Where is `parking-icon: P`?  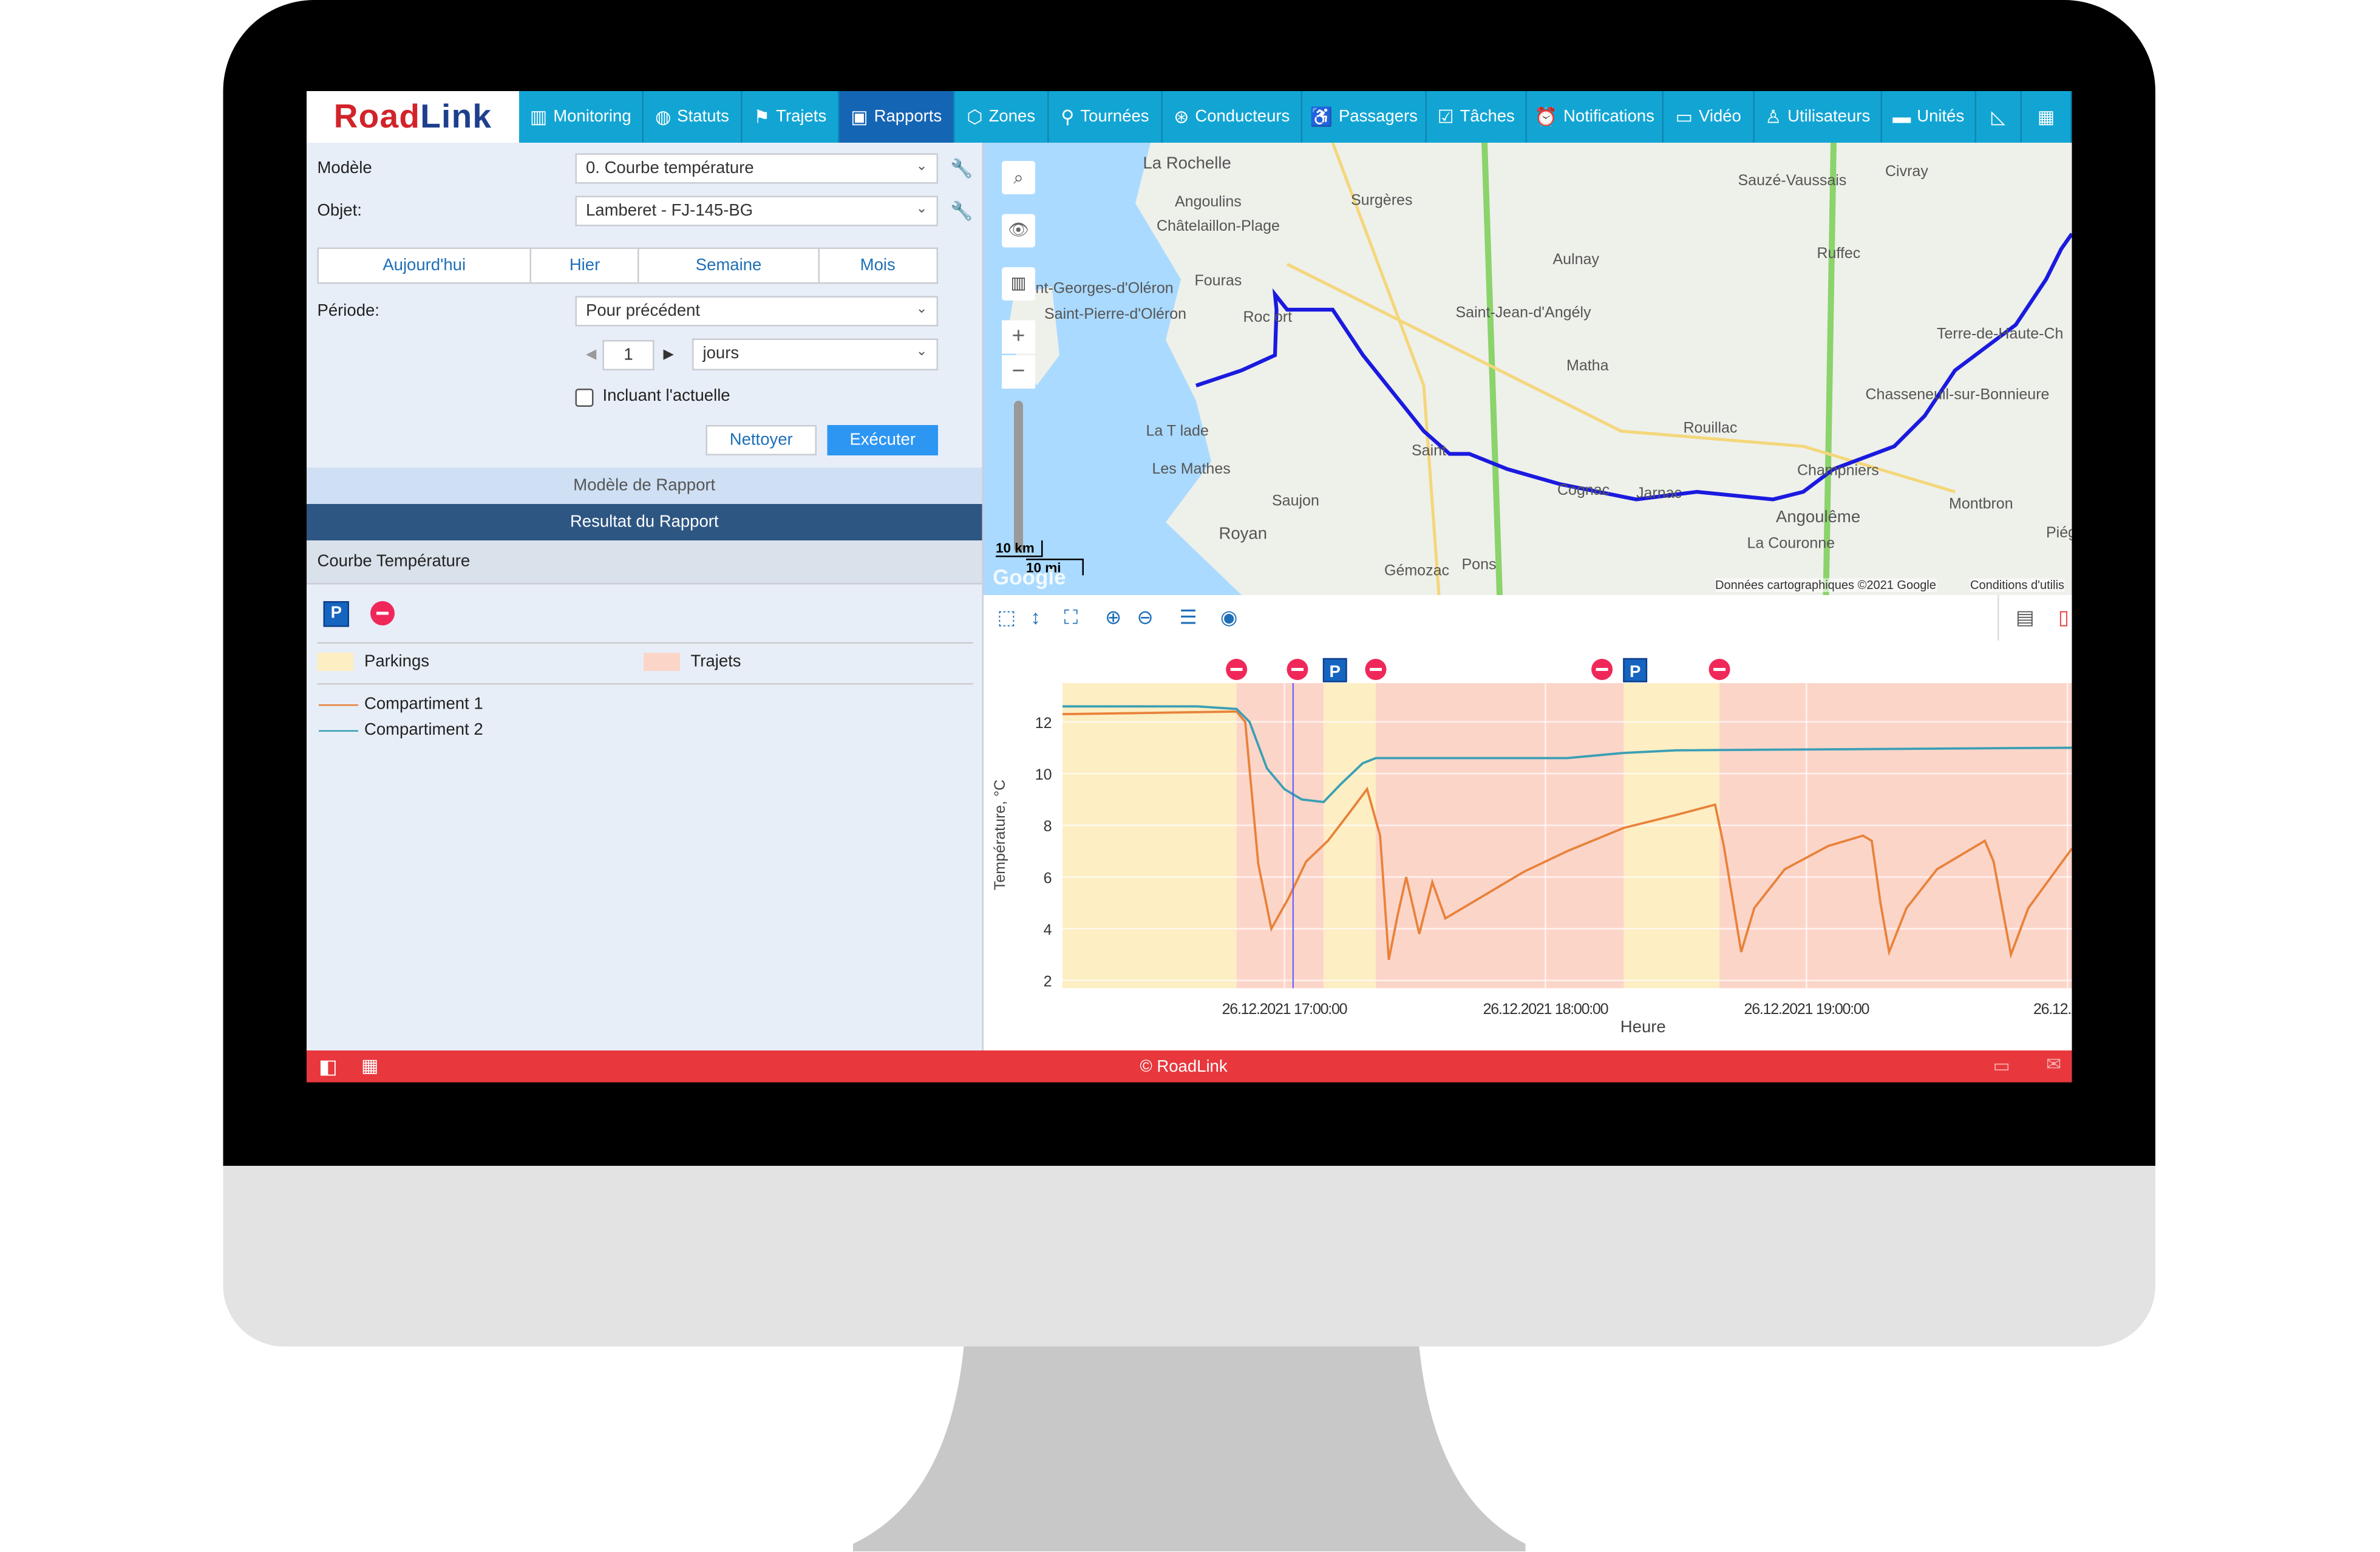
parking-icon: P is located at coordinates (336, 614).